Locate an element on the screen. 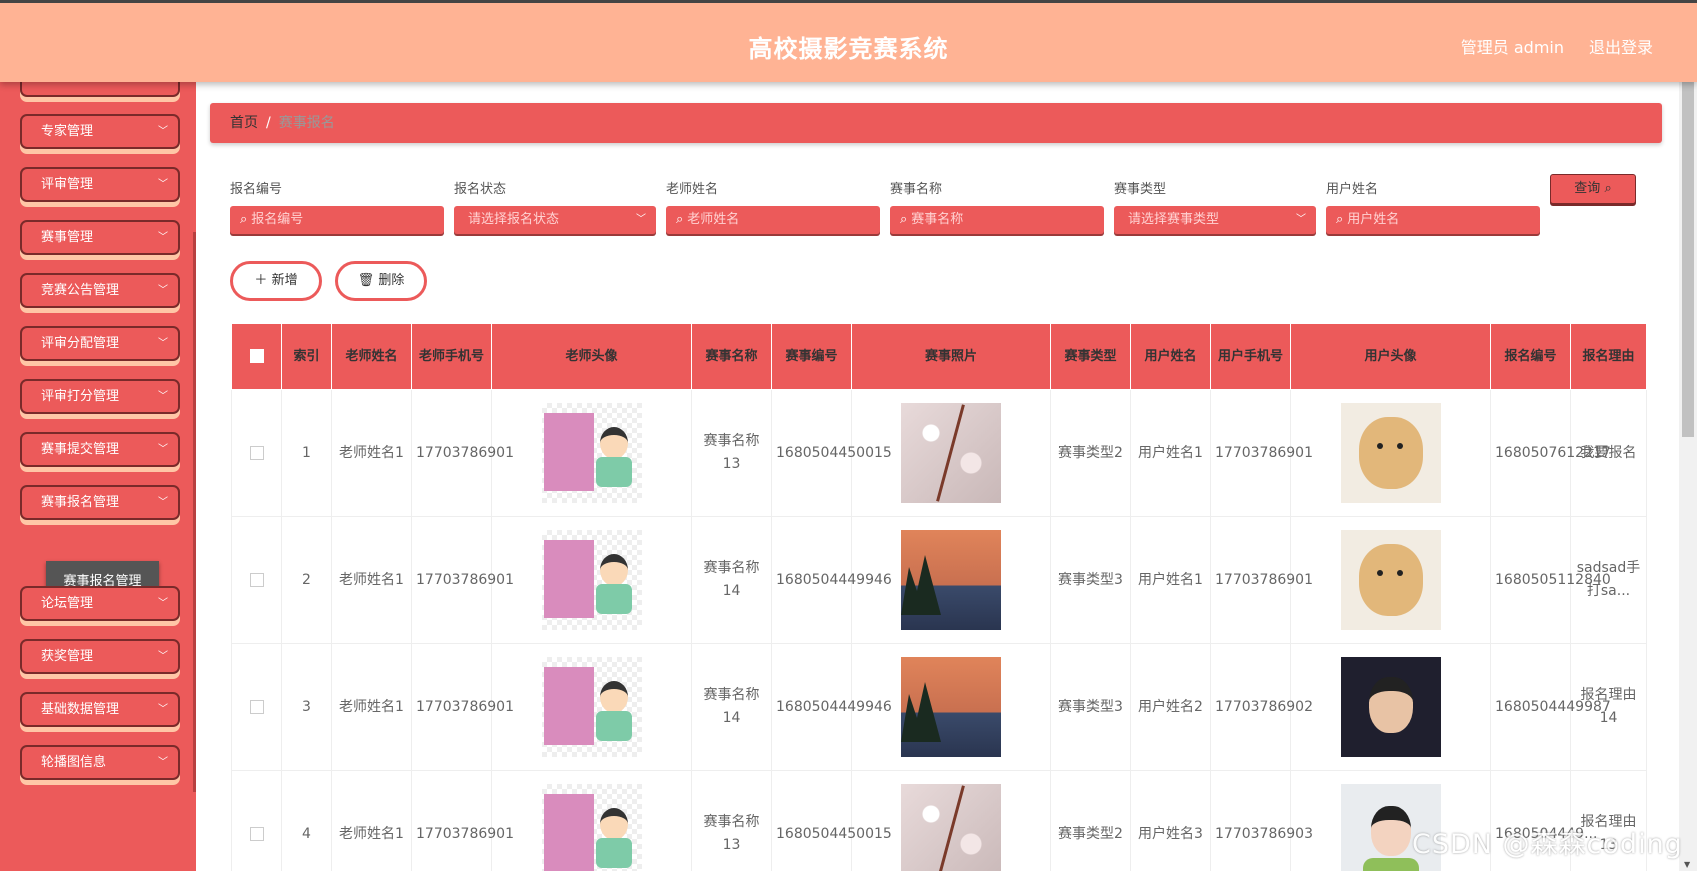 The height and width of the screenshot is (871, 1697). type-select: 请选择赛事类型 ﹀ is located at coordinates (1215, 220).